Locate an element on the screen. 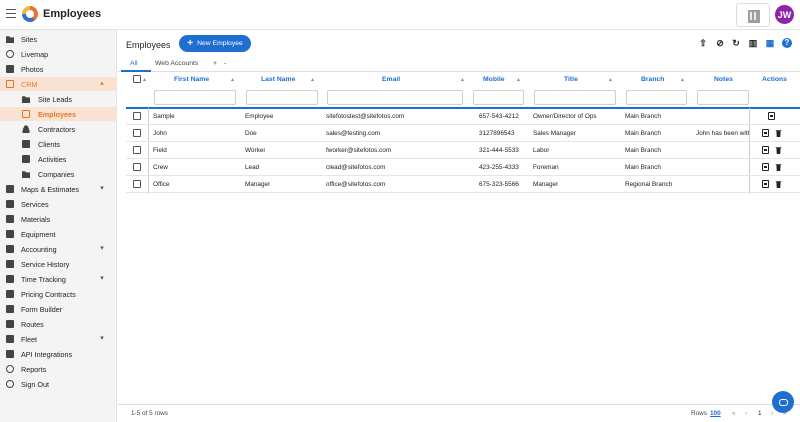 The width and height of the screenshot is (800, 422). building-switcher-button is located at coordinates (753, 15).